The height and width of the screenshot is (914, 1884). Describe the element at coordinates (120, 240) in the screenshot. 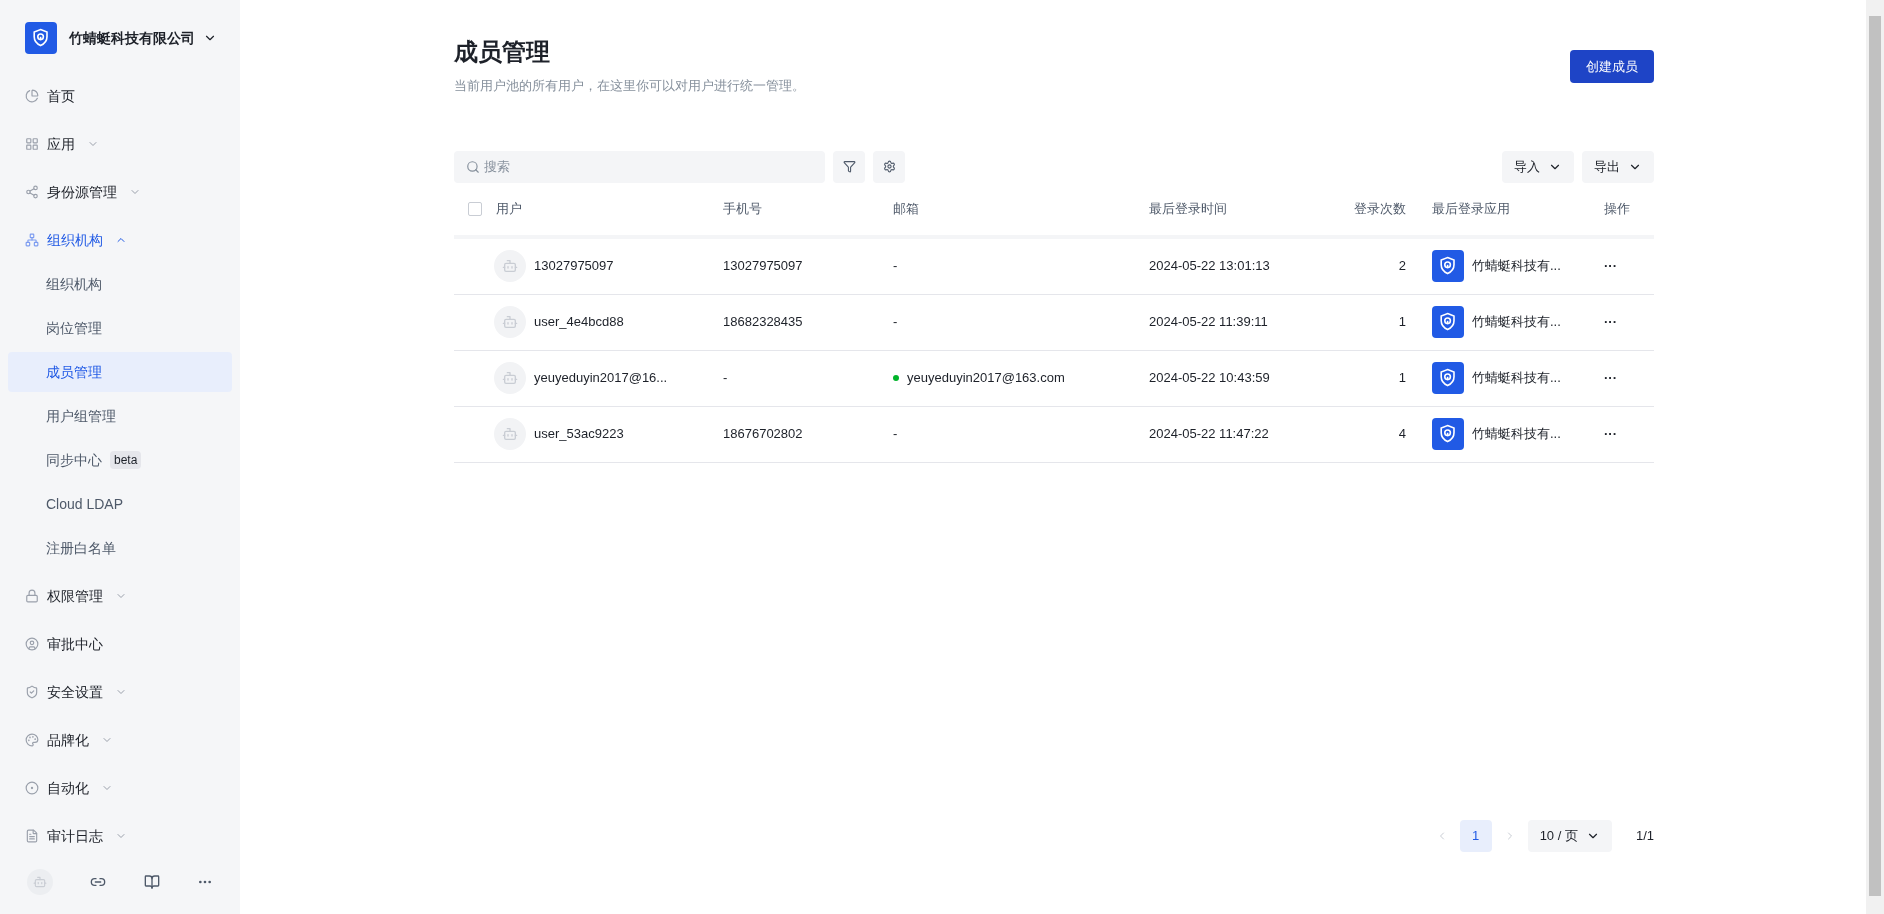

I see `sidebar-item: 组织机构` at that location.